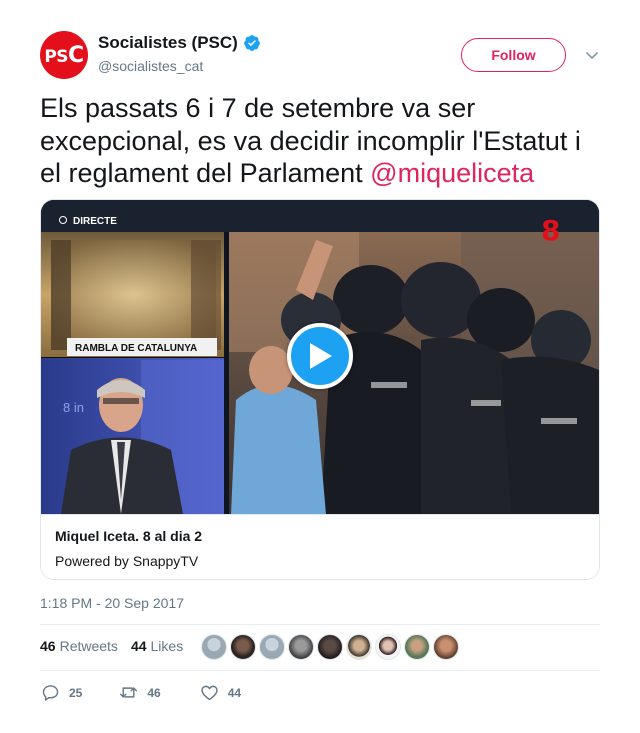 Image resolution: width=640 pixels, height=733 pixels. I want to click on retweet-icon, so click(129, 692).